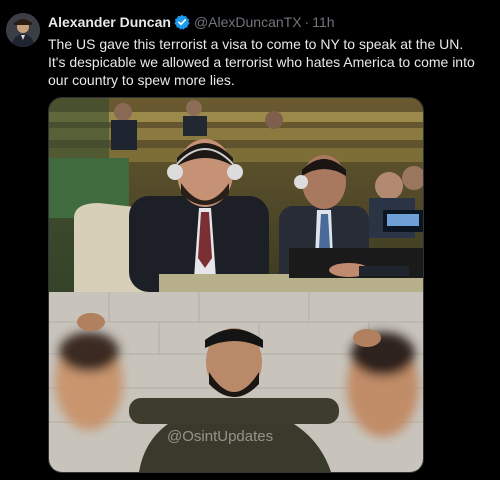  What do you see at coordinates (182, 22) in the screenshot?
I see `verified-badge-icon` at bounding box center [182, 22].